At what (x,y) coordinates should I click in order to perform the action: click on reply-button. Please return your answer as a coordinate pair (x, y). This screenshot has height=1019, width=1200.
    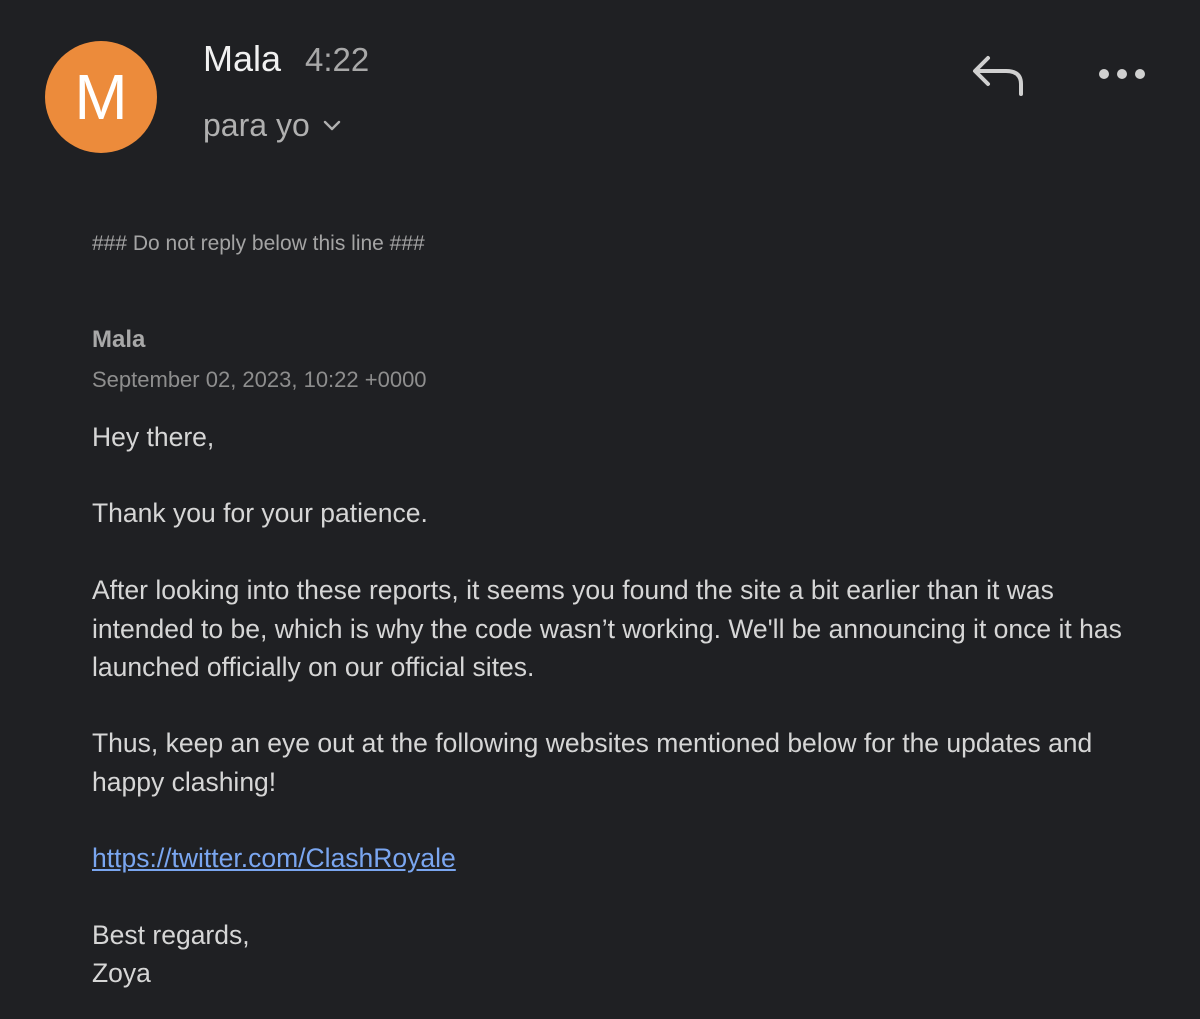
    Looking at the image, I should click on (998, 75).